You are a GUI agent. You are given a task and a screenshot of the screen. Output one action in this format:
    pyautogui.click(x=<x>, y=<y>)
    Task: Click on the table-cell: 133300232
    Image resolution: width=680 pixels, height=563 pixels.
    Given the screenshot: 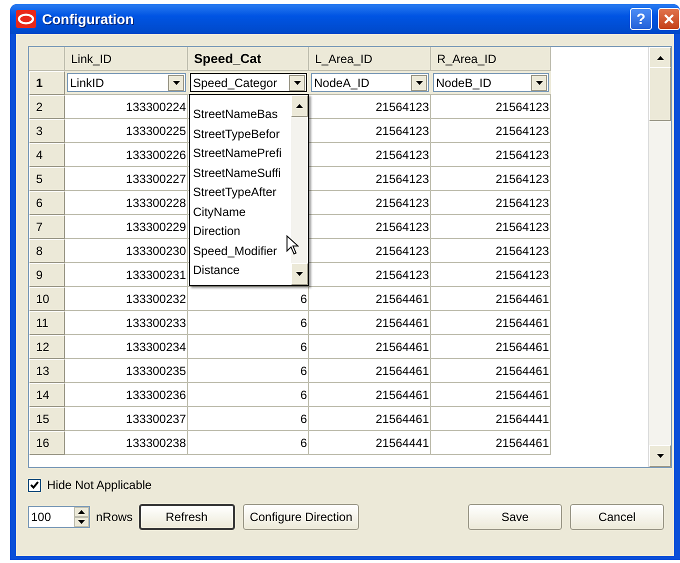 What is the action you would take?
    pyautogui.click(x=126, y=299)
    